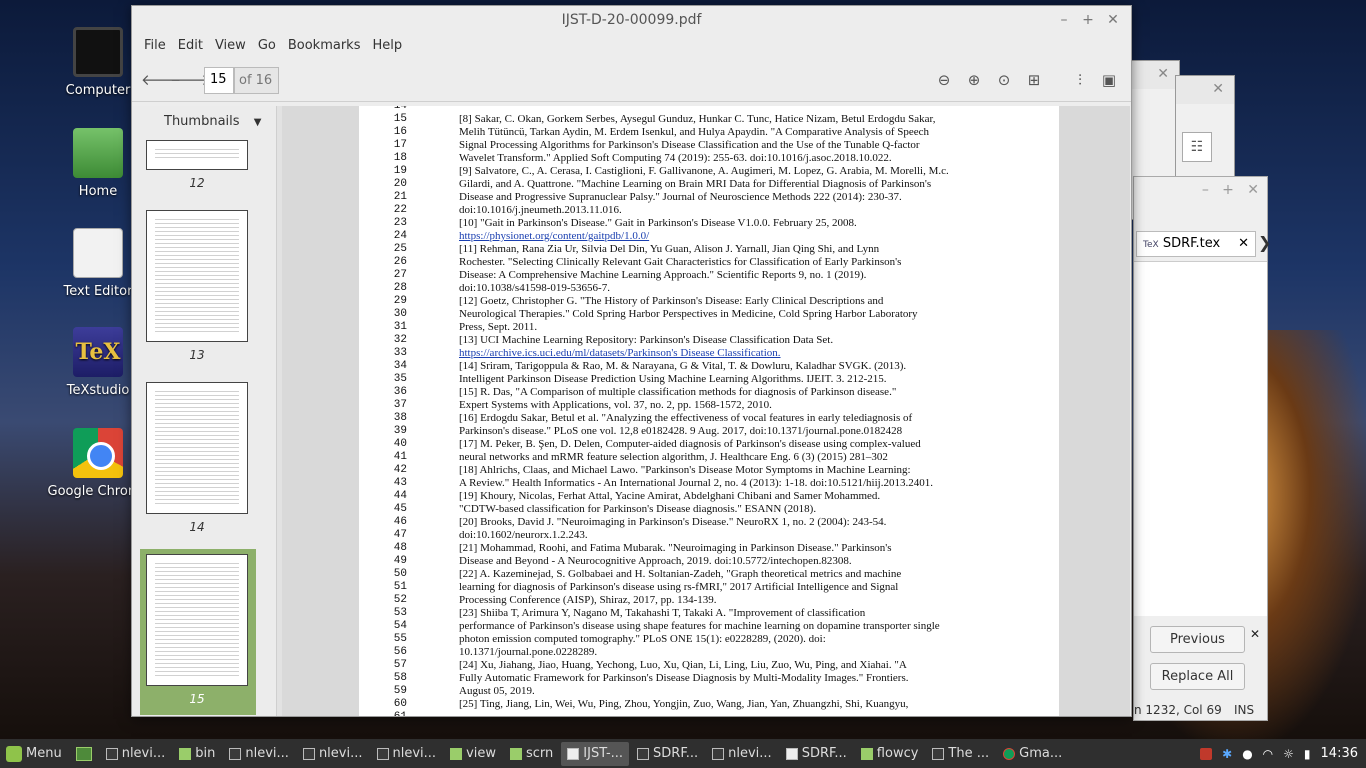  I want to click on tab-sdrf-tex: TeX SDRF.tex ✕, so click(1196, 244).